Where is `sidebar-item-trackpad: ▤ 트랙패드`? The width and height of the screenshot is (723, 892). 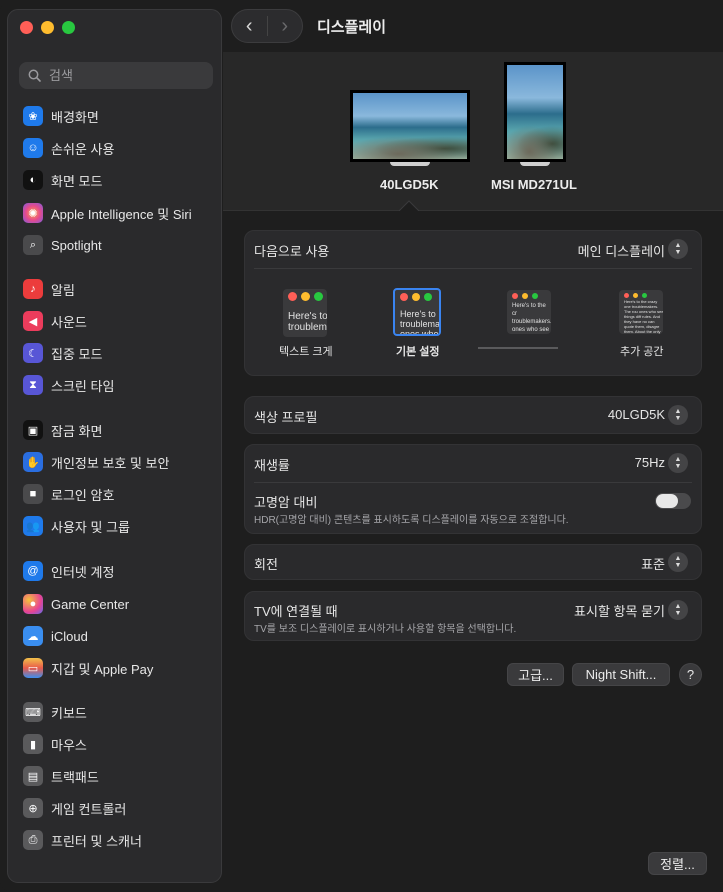 sidebar-item-trackpad: ▤ 트랙패드 is located at coordinates (61, 776).